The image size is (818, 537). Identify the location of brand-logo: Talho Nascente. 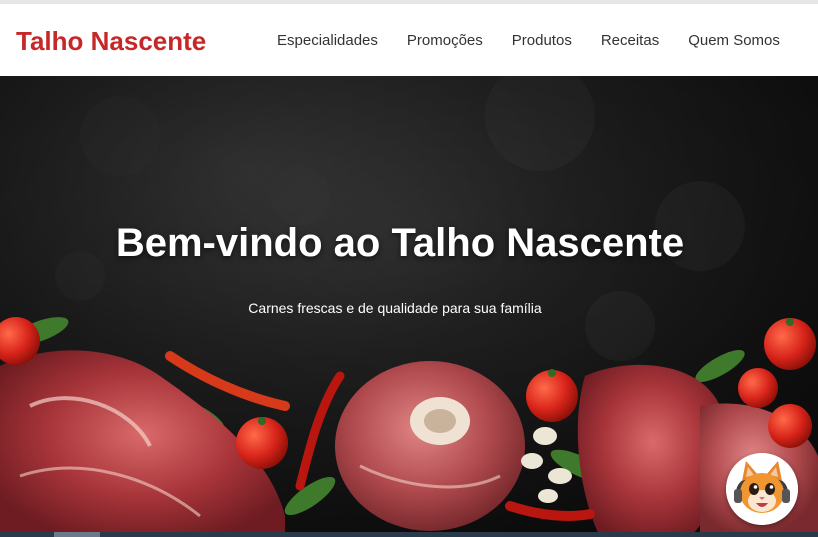
(111, 41).